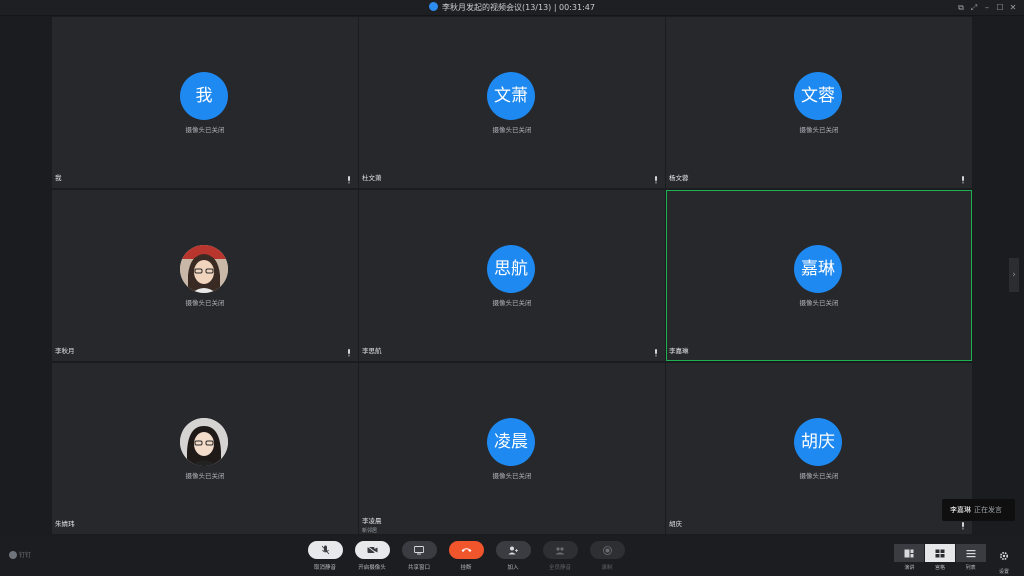 This screenshot has width=1024, height=576. I want to click on avatar: 文蓉, so click(818, 96).